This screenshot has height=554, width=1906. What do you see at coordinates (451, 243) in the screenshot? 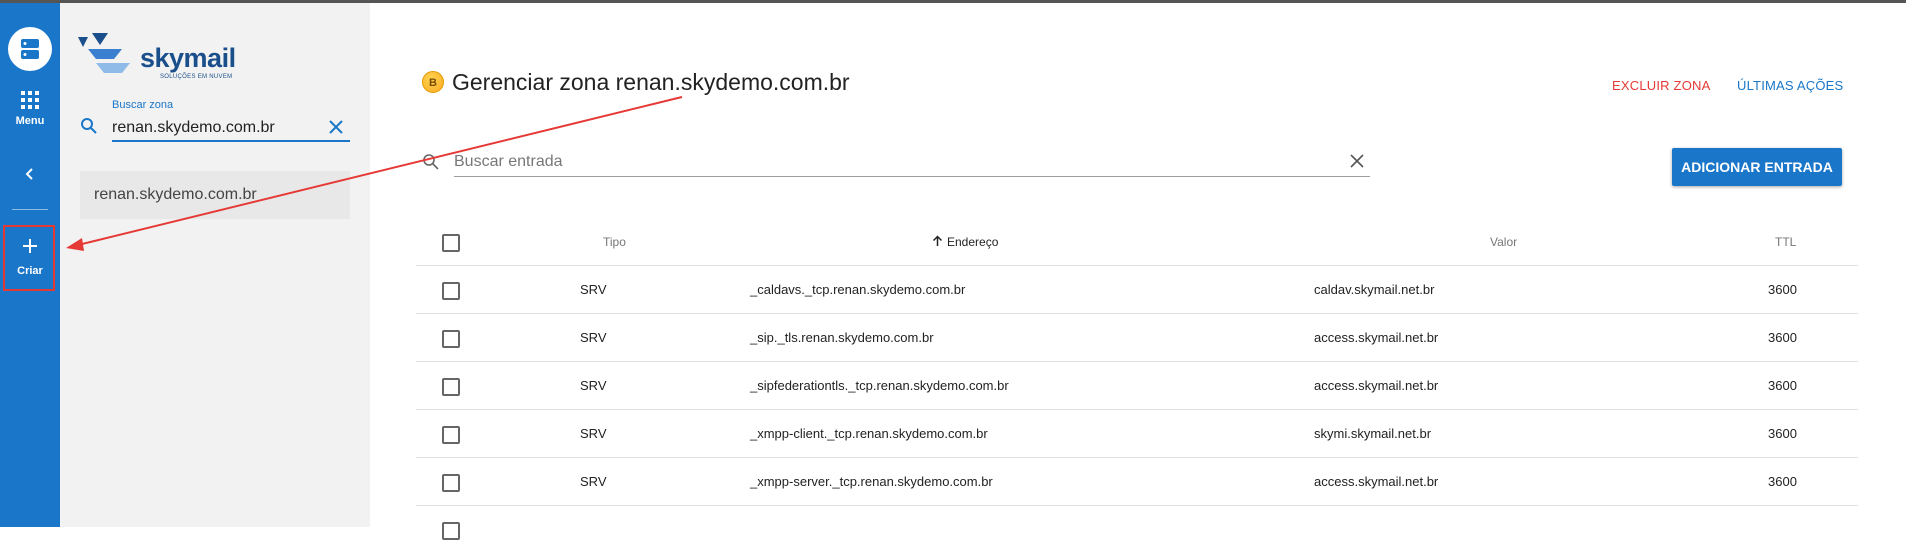
I see `select-all-checkbox` at bounding box center [451, 243].